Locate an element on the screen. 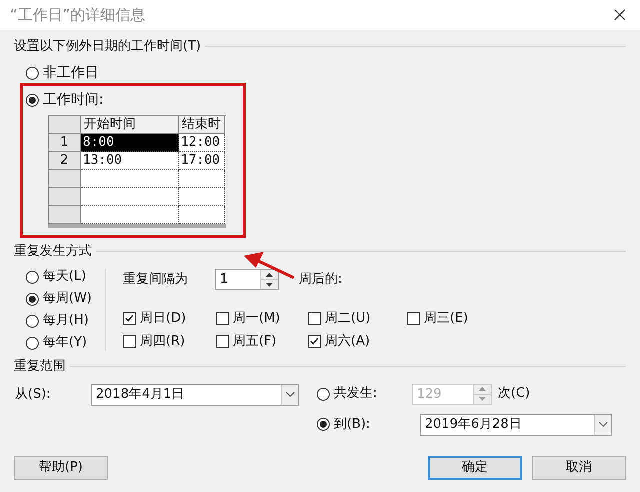 The height and width of the screenshot is (492, 640). radio-label: 每天(L) is located at coordinates (64, 277).